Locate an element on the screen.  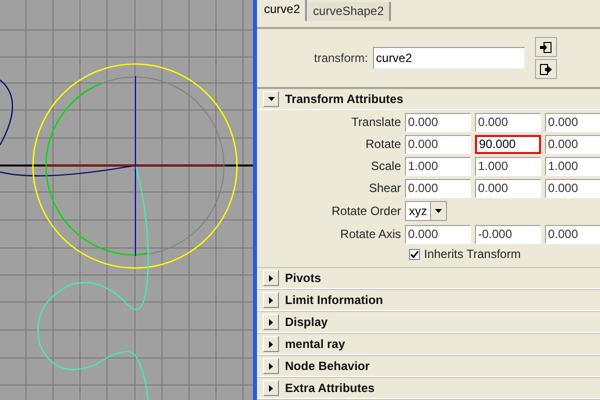
checkbox is located at coordinates (414, 254).